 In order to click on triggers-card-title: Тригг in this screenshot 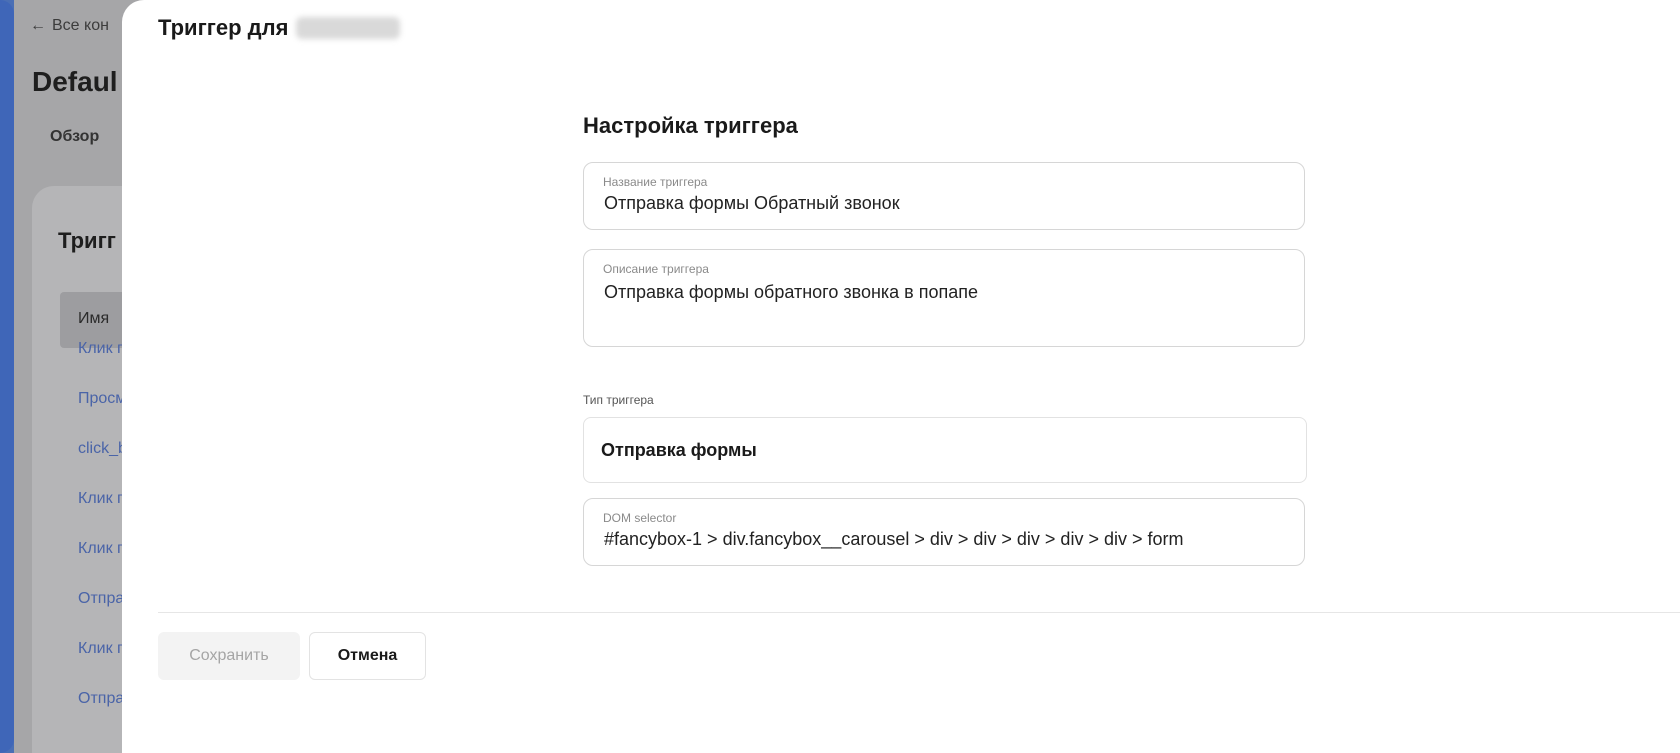, I will do `click(87, 240)`.